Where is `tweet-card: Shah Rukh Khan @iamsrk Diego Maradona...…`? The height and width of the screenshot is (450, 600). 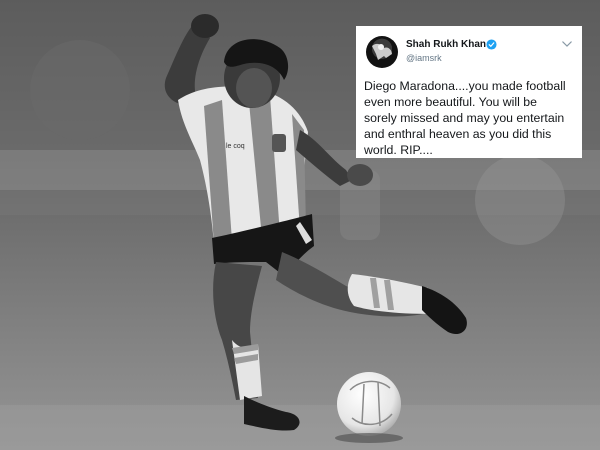 tweet-card: Shah Rukh Khan @iamsrk Diego Maradona...… is located at coordinates (469, 92).